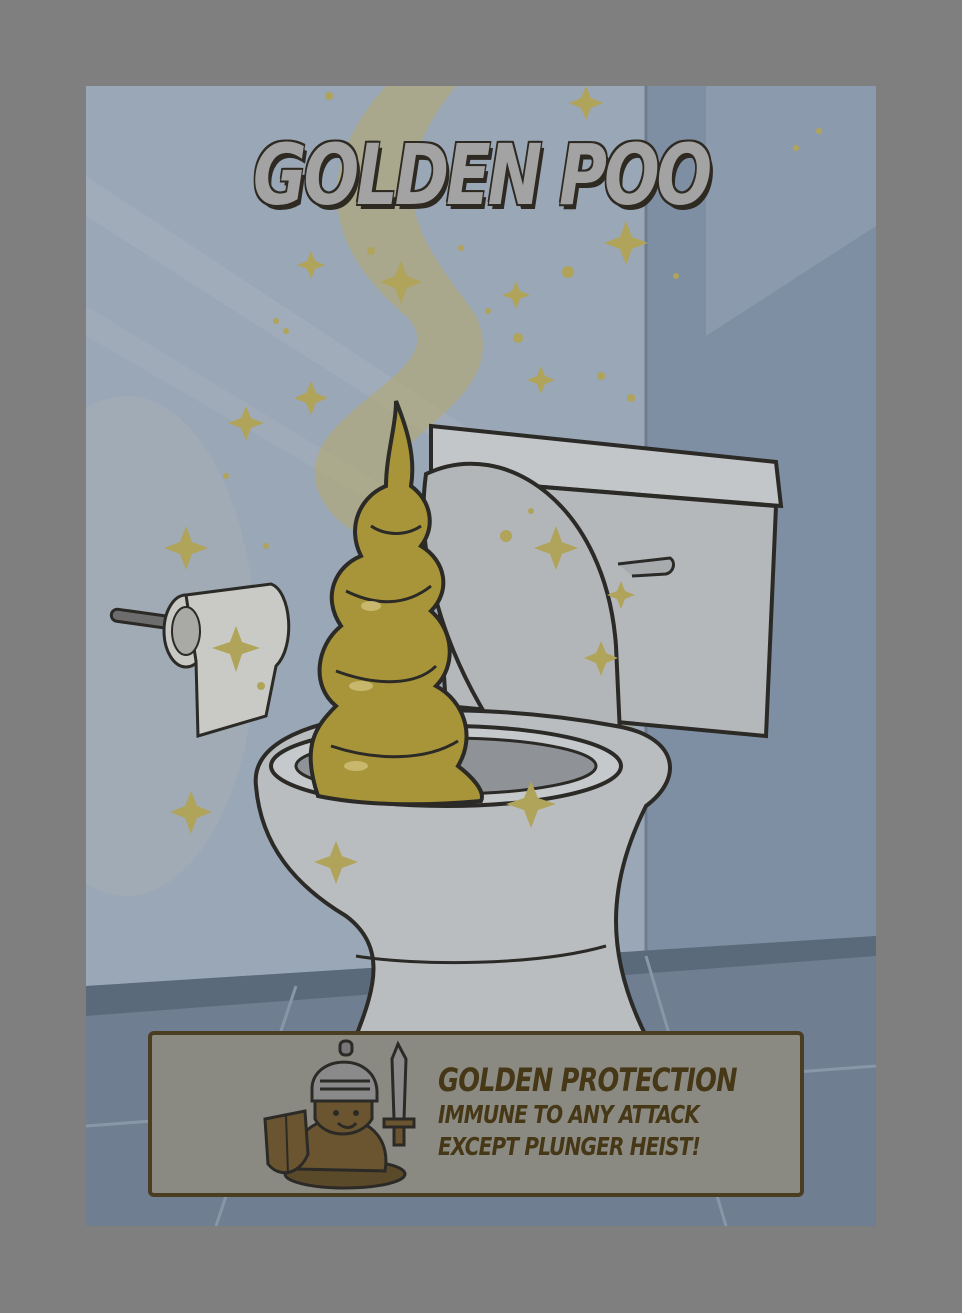 This screenshot has width=962, height=1313. What do you see at coordinates (569, 1114) in the screenshot?
I see `ability-description-line1: IMMUNE TO ANY ATTACK` at bounding box center [569, 1114].